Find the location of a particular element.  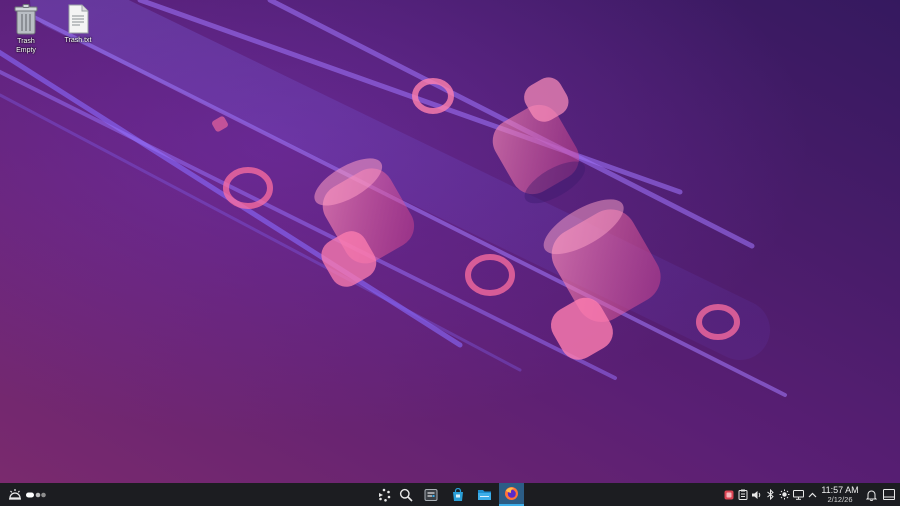

search-button is located at coordinates (406, 494).